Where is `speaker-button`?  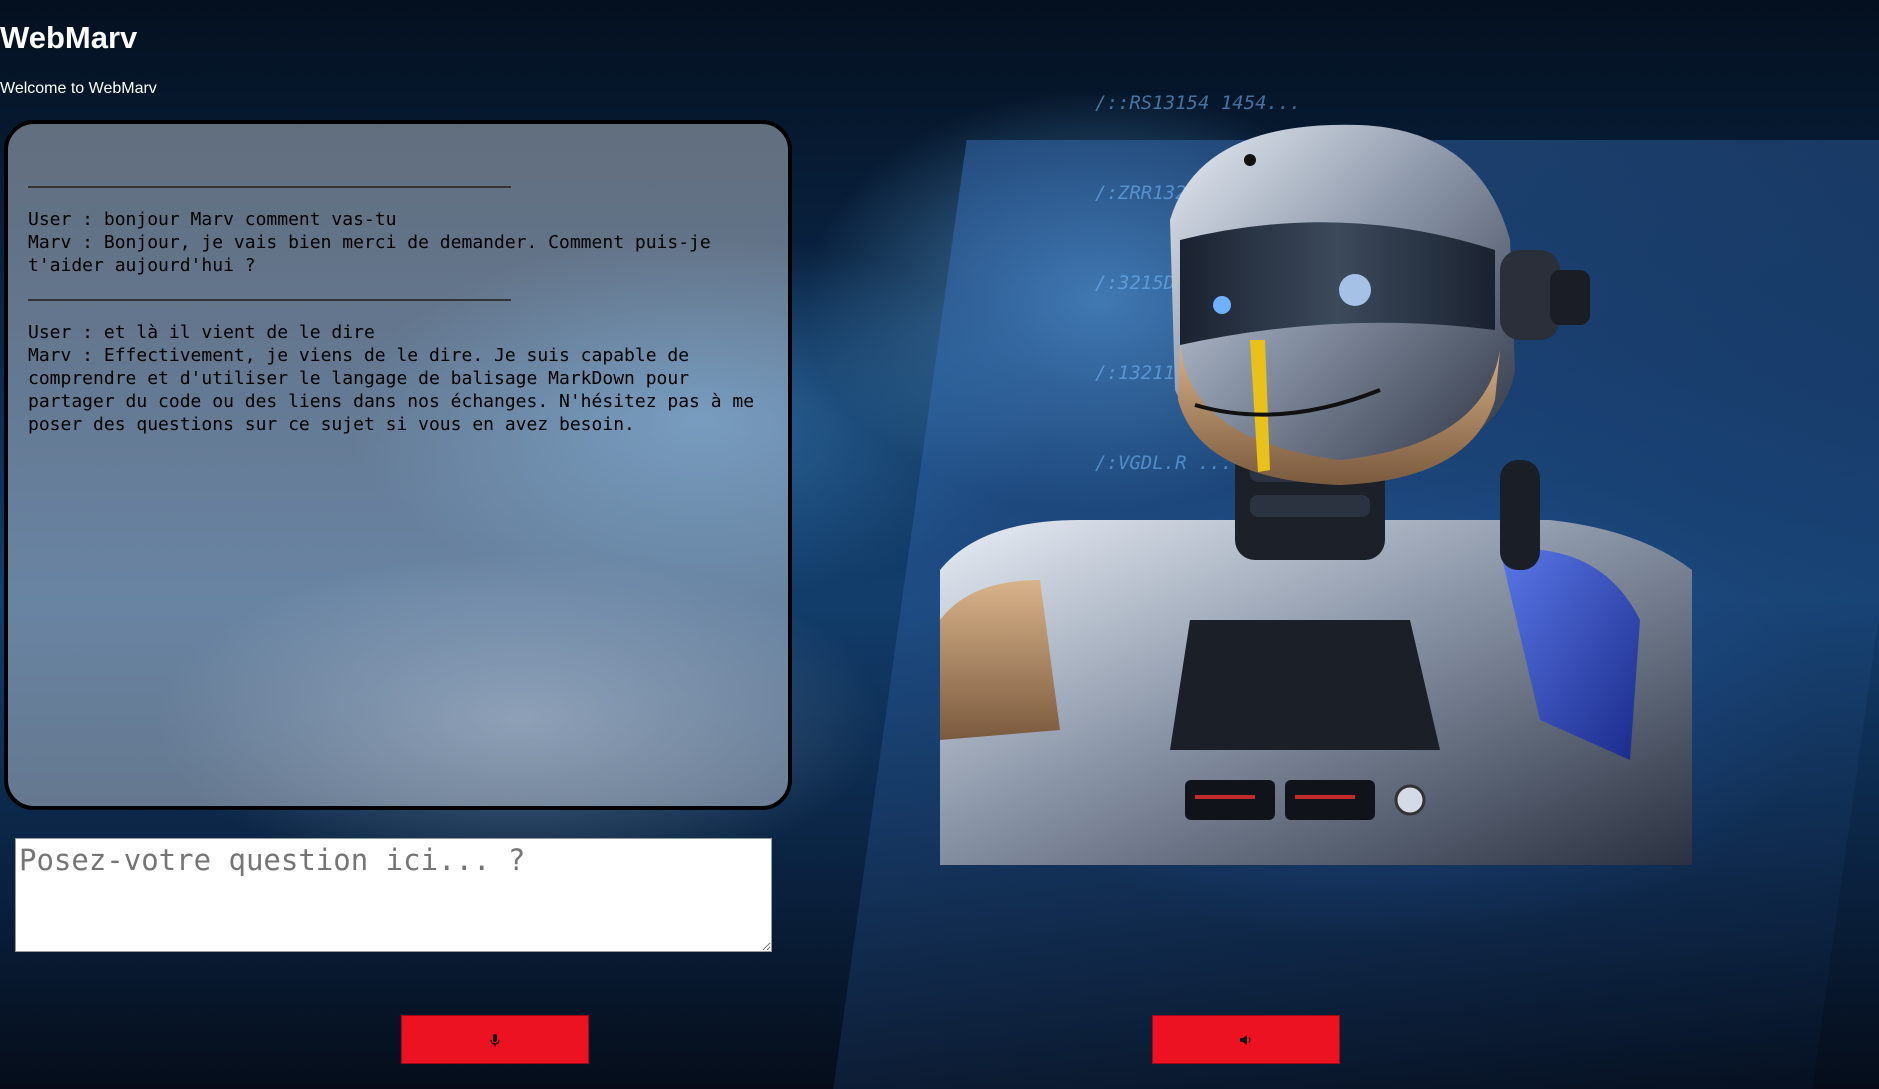
speaker-button is located at coordinates (1246, 1039).